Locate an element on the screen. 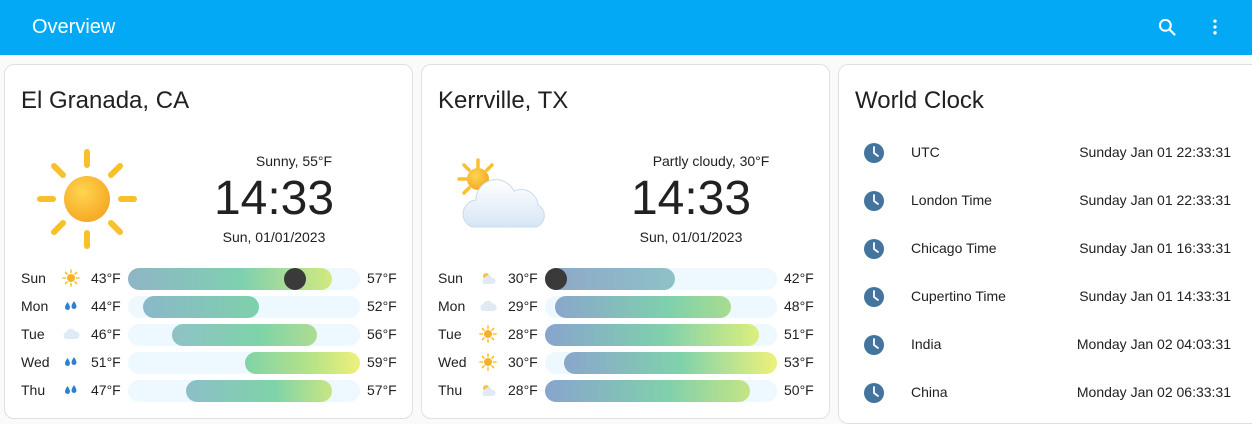 This screenshot has width=1252, height=424. clock-row: Cupertino Time Sunday Jan 01 14:33:31 is located at coordinates (1048, 297).